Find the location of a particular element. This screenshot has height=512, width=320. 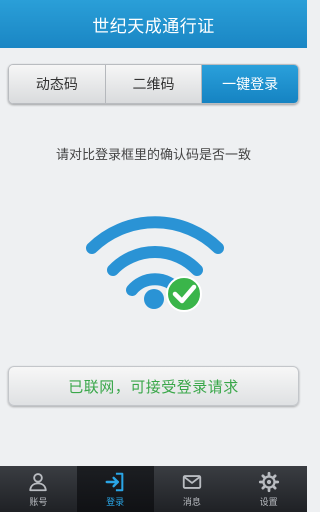

page-title-bar: 世纪天成通行证 is located at coordinates (153, 24).